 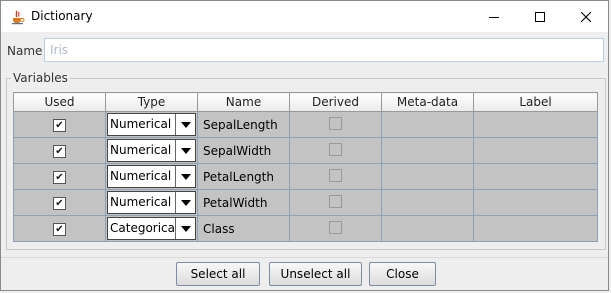 What do you see at coordinates (243, 150) in the screenshot?
I see `variable-name-cell: SepalWidth` at bounding box center [243, 150].